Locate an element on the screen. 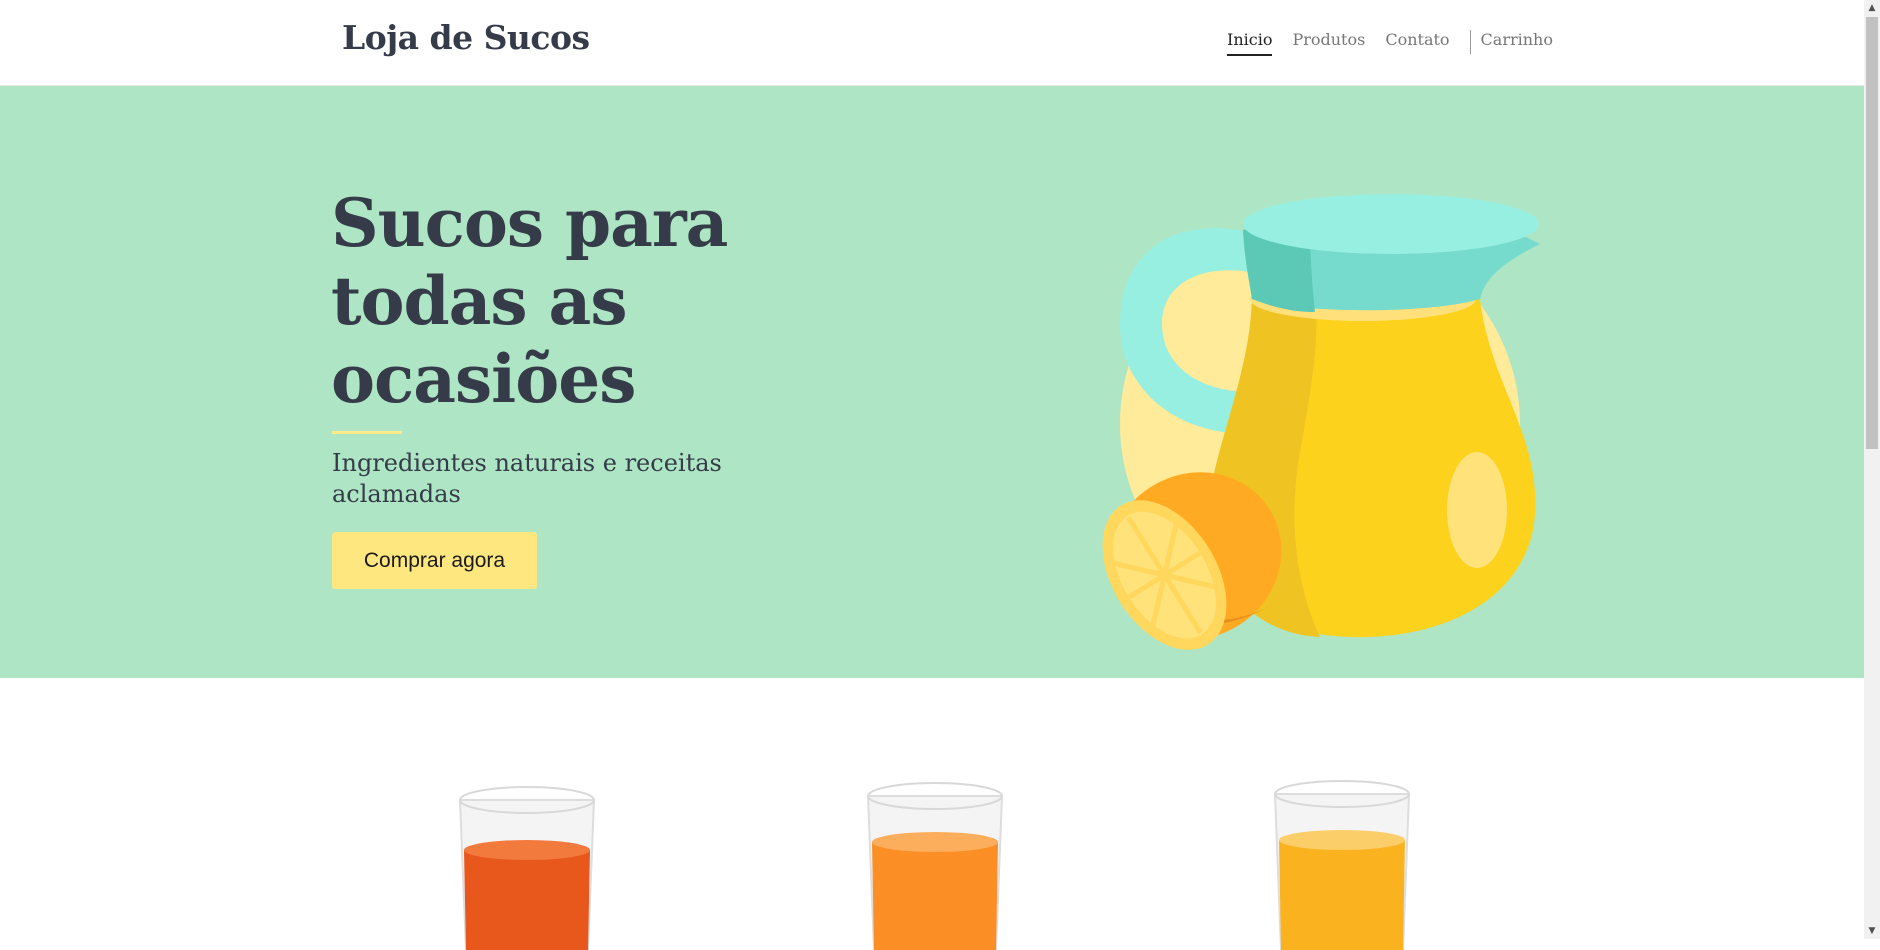  main-nav: Inicio Produtos Contato Carrinho is located at coordinates (1400, 43).